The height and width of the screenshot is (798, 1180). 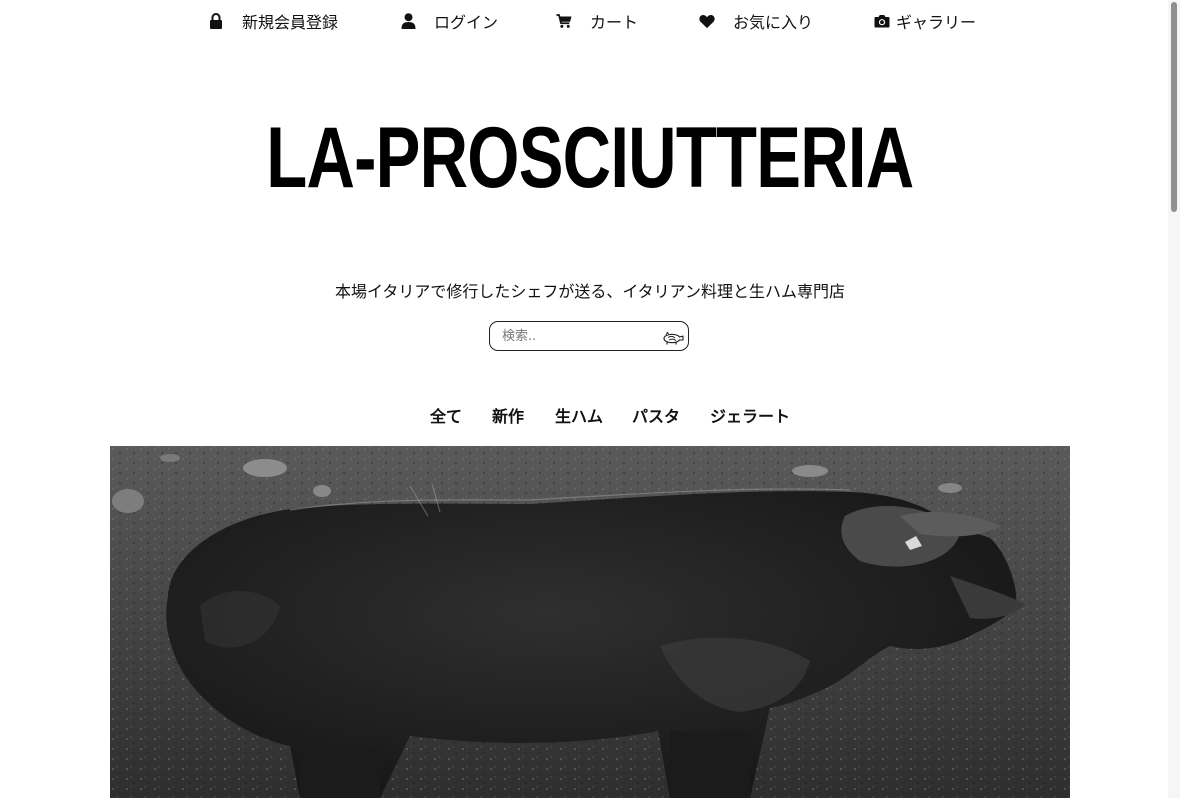 What do you see at coordinates (508, 417) in the screenshot?
I see `category-new: 新作` at bounding box center [508, 417].